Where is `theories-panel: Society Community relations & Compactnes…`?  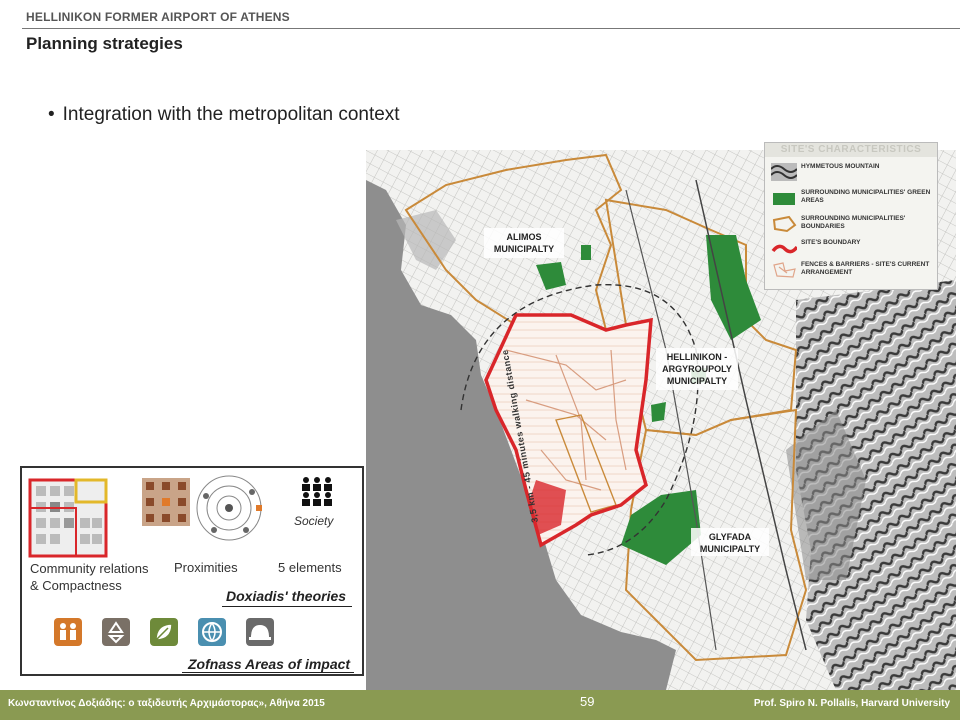
theories-panel: Society Community relations & Compactnes… is located at coordinates (192, 571).